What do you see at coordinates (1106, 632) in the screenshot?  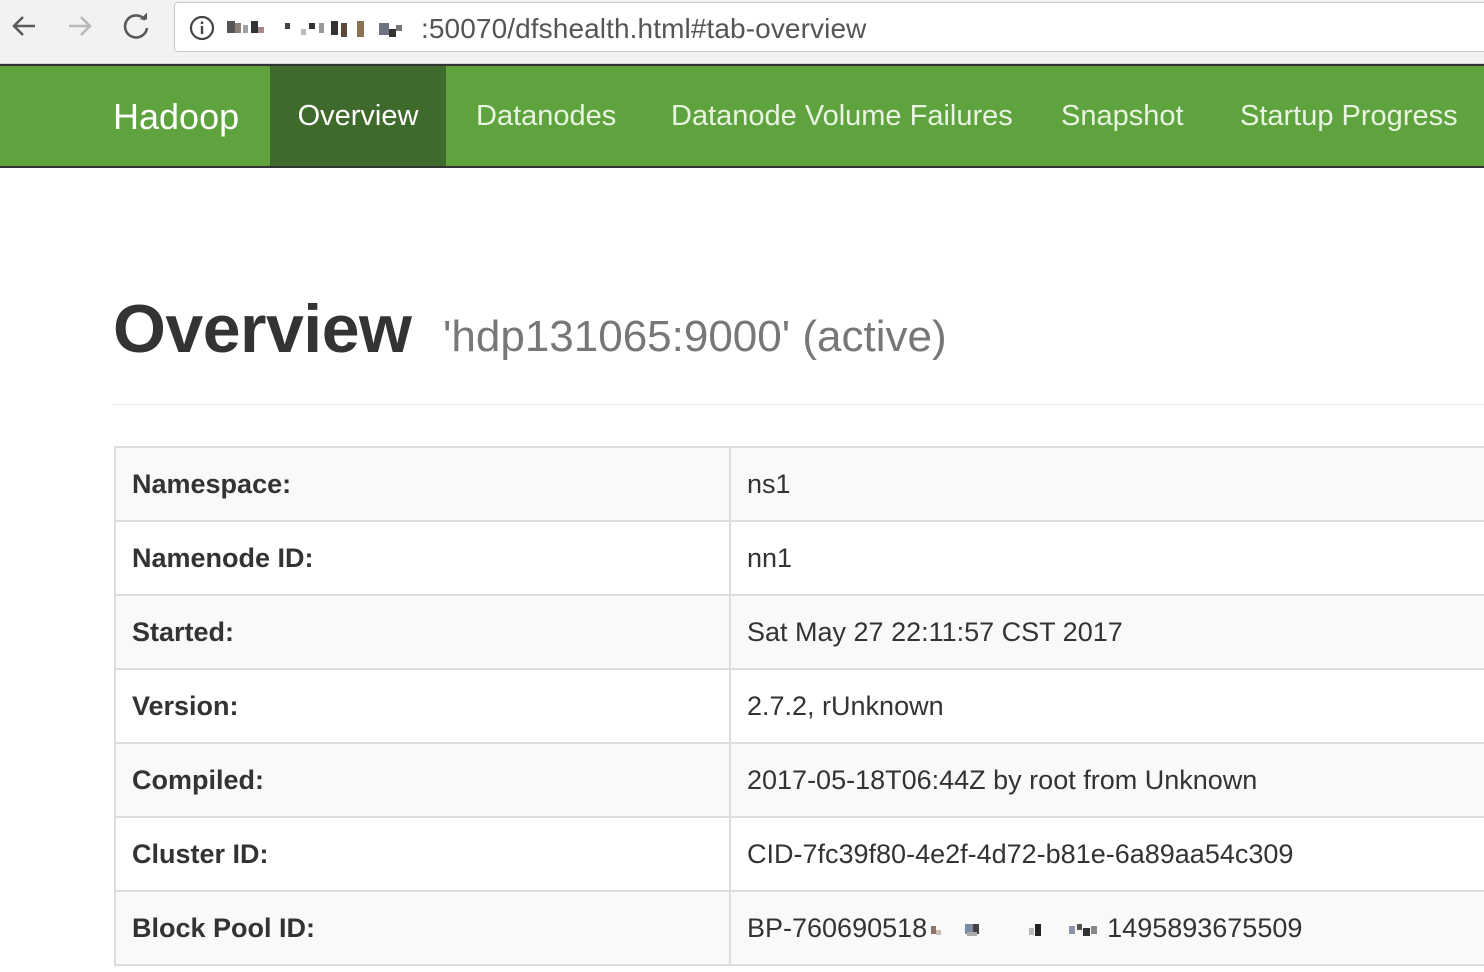 I see `row-value: Sat May 27 22:11:57 CST 2017` at bounding box center [1106, 632].